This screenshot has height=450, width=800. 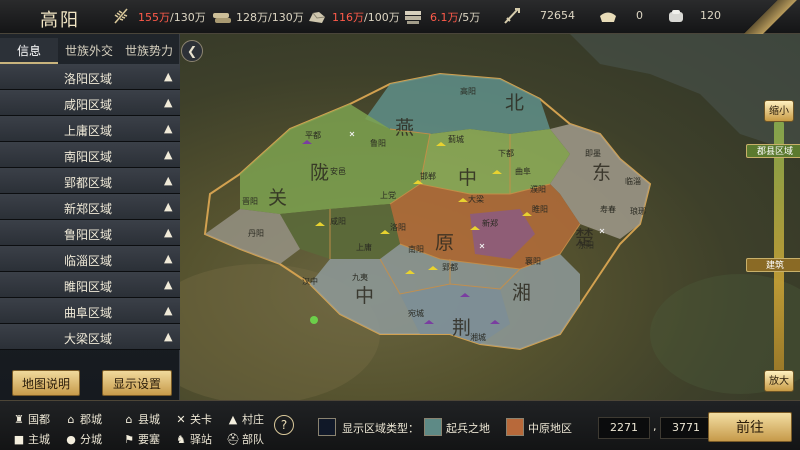 I want to click on region-item-luoyang: 洛阳区域 ▲, so click(x=90, y=77).